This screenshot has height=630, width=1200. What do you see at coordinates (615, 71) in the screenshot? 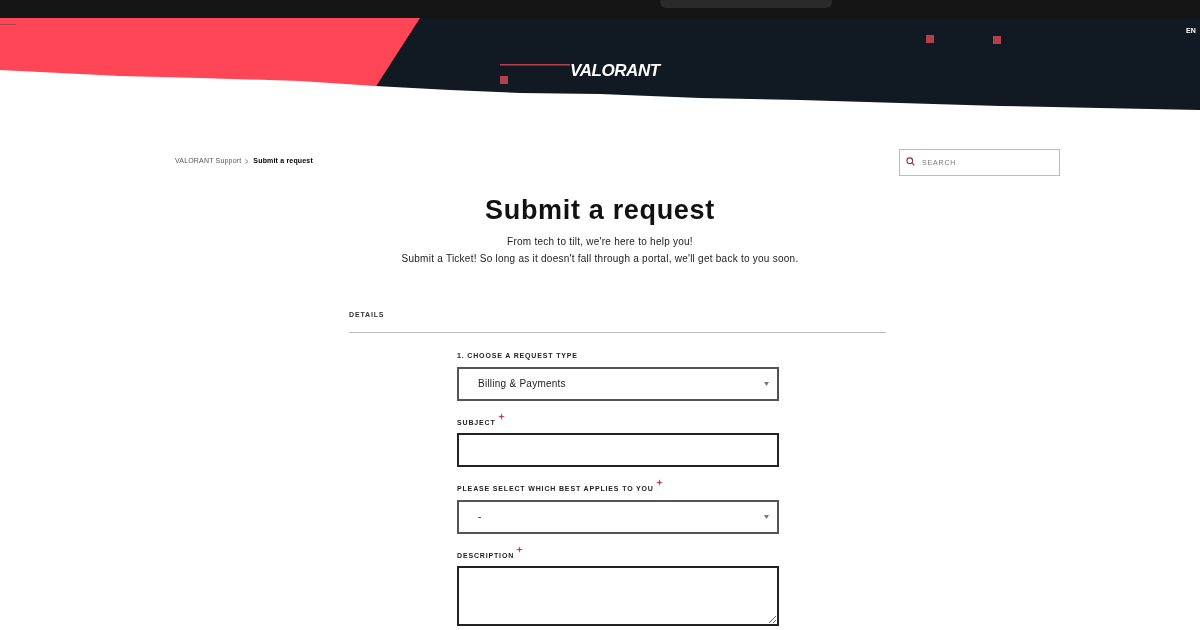
I see `valorant-logo: VALORANT` at bounding box center [615, 71].